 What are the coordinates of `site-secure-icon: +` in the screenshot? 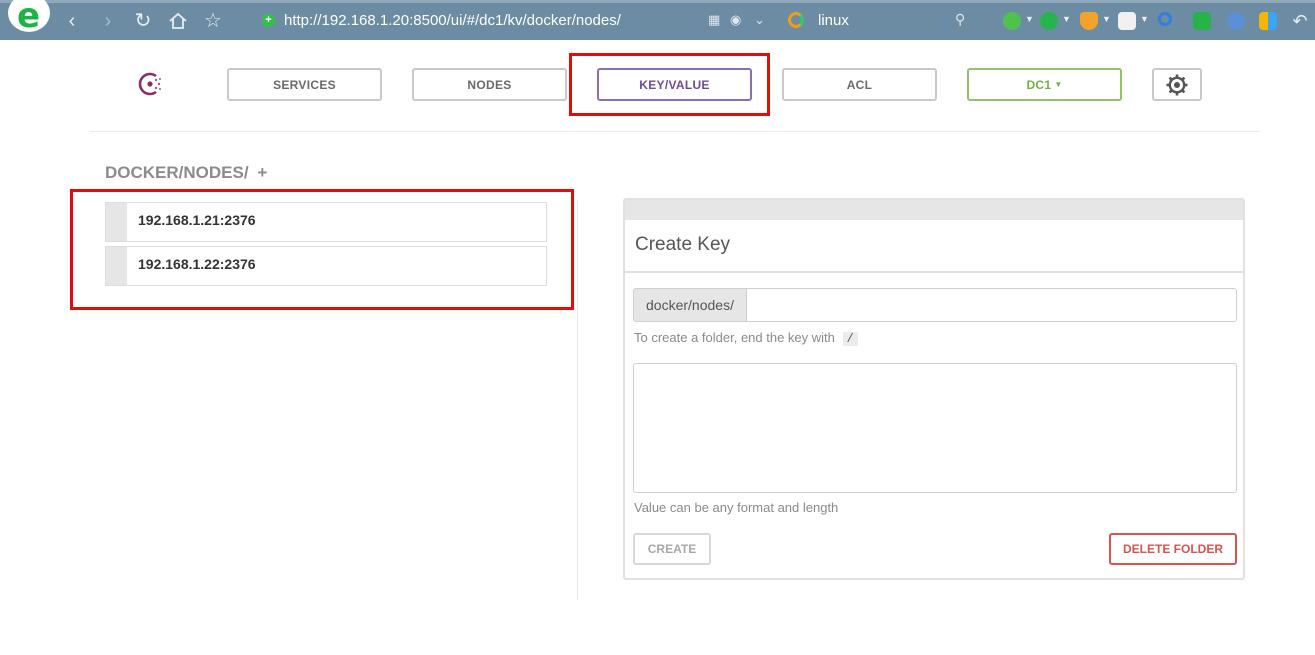 It's located at (268, 20).